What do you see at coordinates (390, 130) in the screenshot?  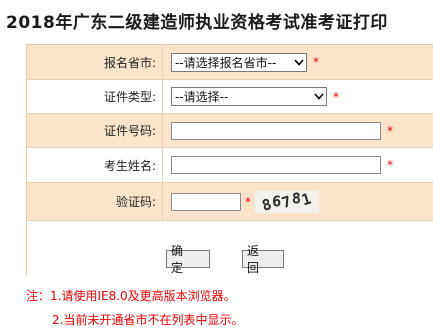 I see `id-number-required-mark: *` at bounding box center [390, 130].